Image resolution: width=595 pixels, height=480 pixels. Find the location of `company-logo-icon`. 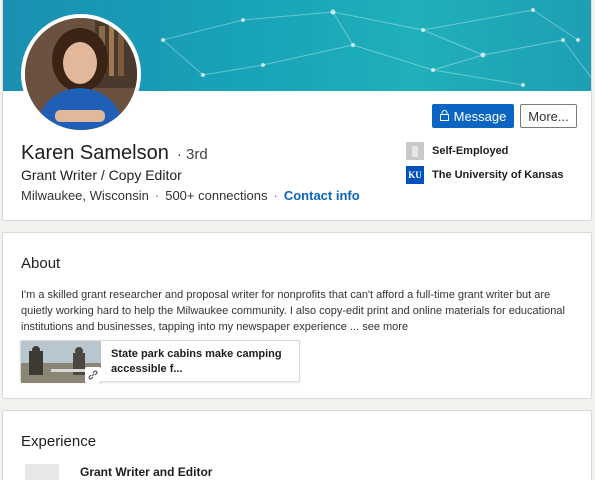

company-logo-icon is located at coordinates (42, 472).